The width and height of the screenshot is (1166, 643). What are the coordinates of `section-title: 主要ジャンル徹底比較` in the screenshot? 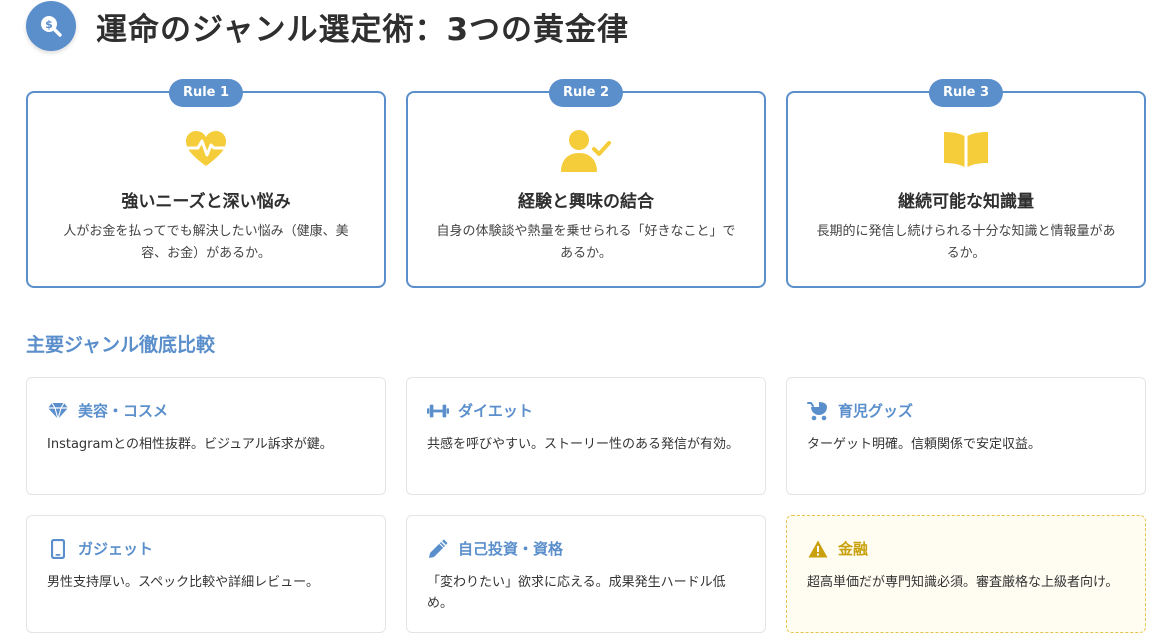 It's located at (121, 345).